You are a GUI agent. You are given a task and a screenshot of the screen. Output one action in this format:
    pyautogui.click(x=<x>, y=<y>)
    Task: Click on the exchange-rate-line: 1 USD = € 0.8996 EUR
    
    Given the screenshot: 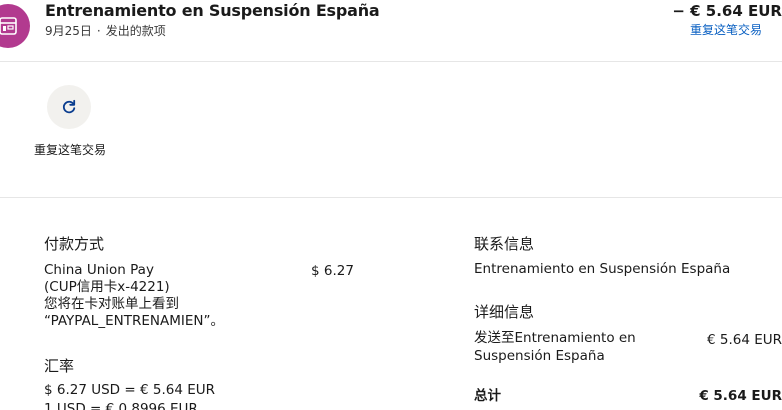 What is the action you would take?
    pyautogui.click(x=121, y=405)
    